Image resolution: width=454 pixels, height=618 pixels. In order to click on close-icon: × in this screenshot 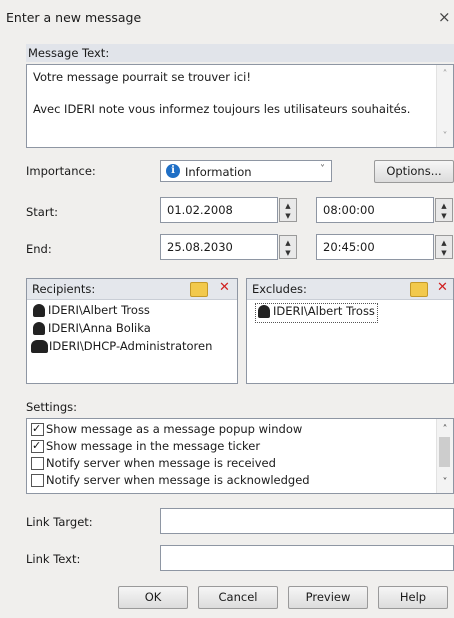, I will do `click(444, 17)`.